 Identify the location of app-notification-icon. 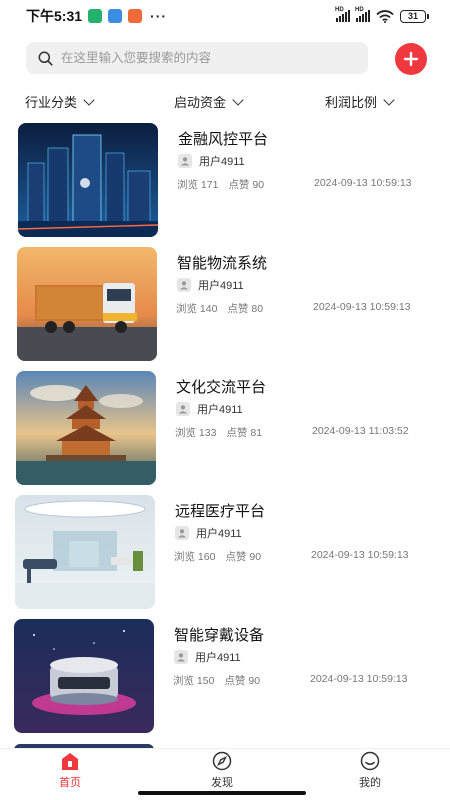
(135, 16).